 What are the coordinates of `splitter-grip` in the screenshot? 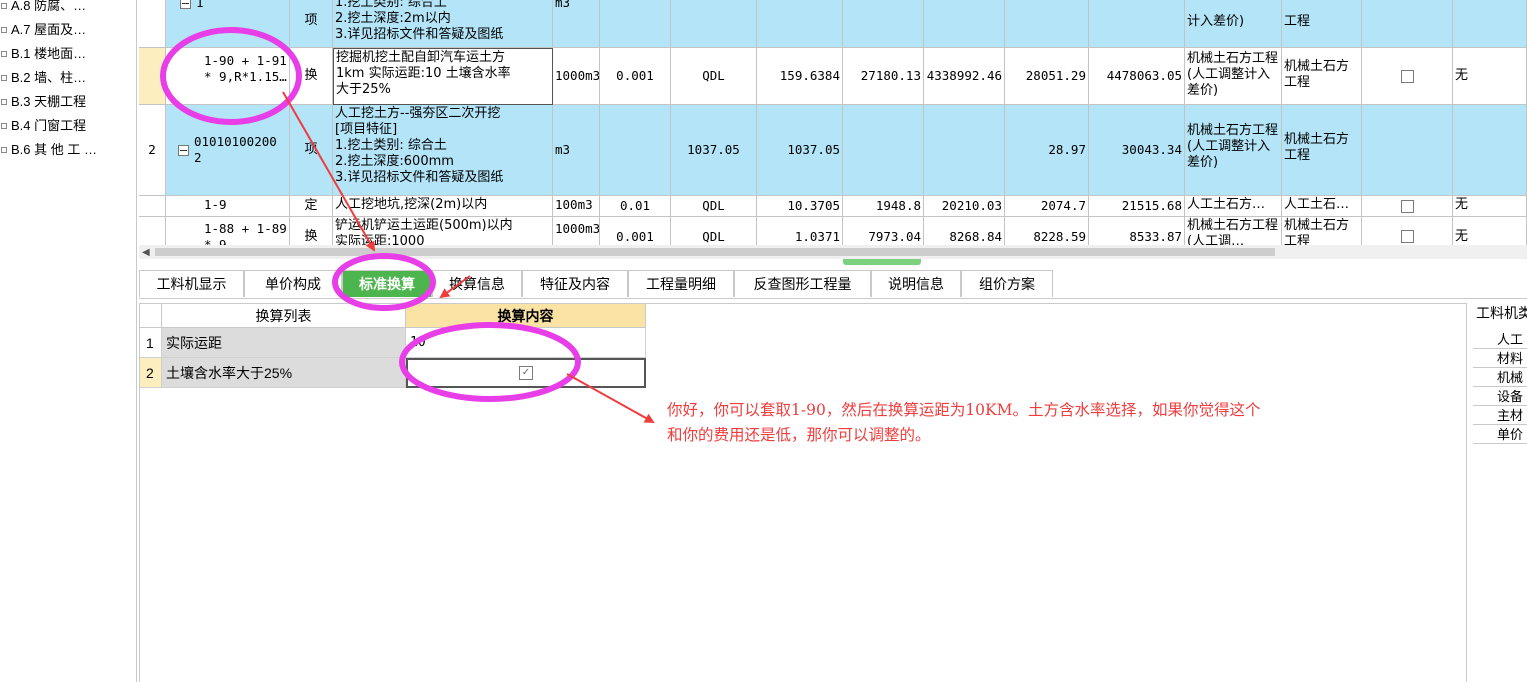 It's located at (882, 262).